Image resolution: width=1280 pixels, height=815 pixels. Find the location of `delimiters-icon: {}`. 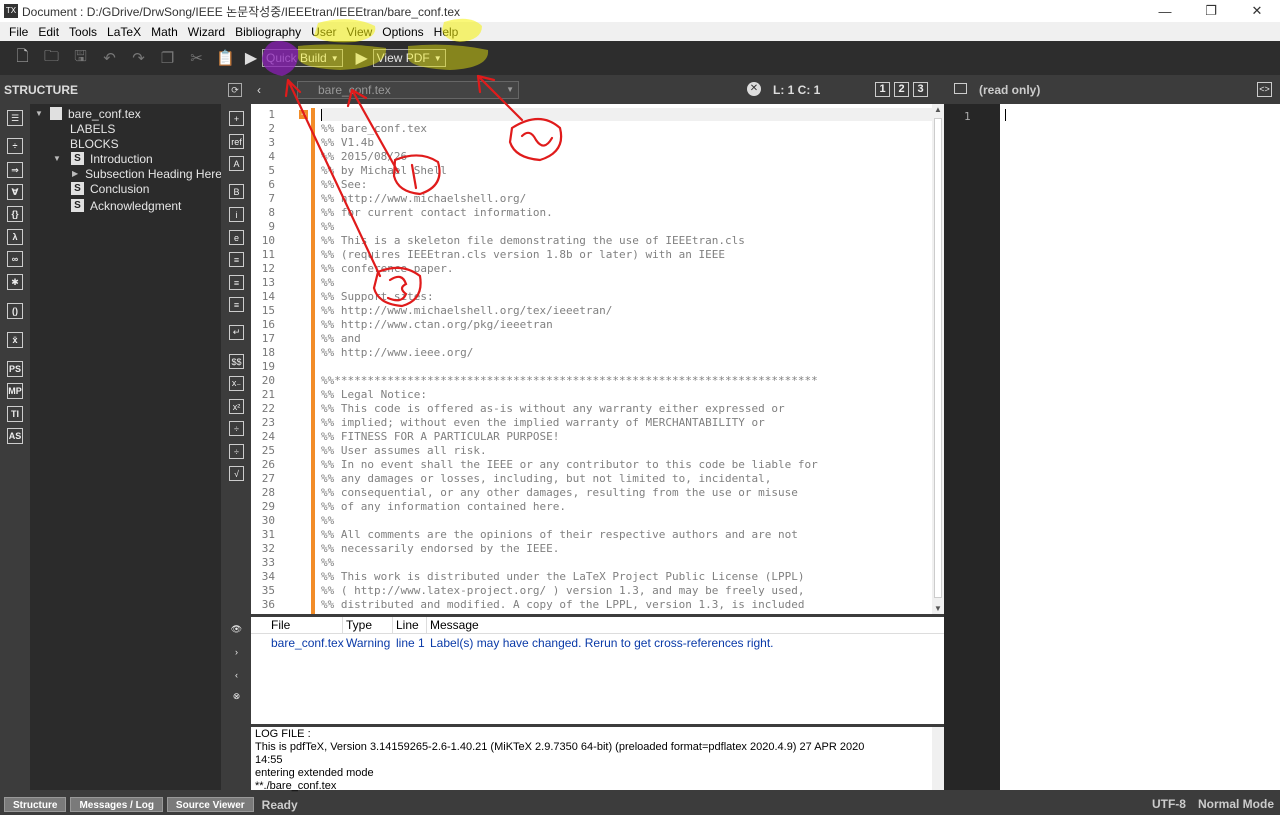

delimiters-icon: {} is located at coordinates (15, 214).